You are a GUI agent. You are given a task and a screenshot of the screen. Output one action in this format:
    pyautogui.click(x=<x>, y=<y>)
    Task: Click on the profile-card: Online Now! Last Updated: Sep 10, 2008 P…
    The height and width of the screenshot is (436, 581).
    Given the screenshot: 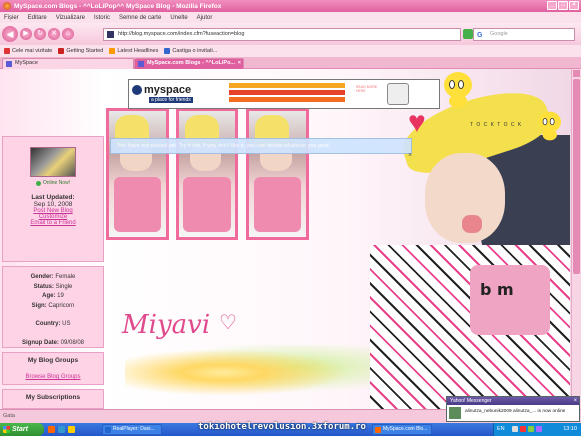 What is the action you would take?
    pyautogui.click(x=53, y=199)
    